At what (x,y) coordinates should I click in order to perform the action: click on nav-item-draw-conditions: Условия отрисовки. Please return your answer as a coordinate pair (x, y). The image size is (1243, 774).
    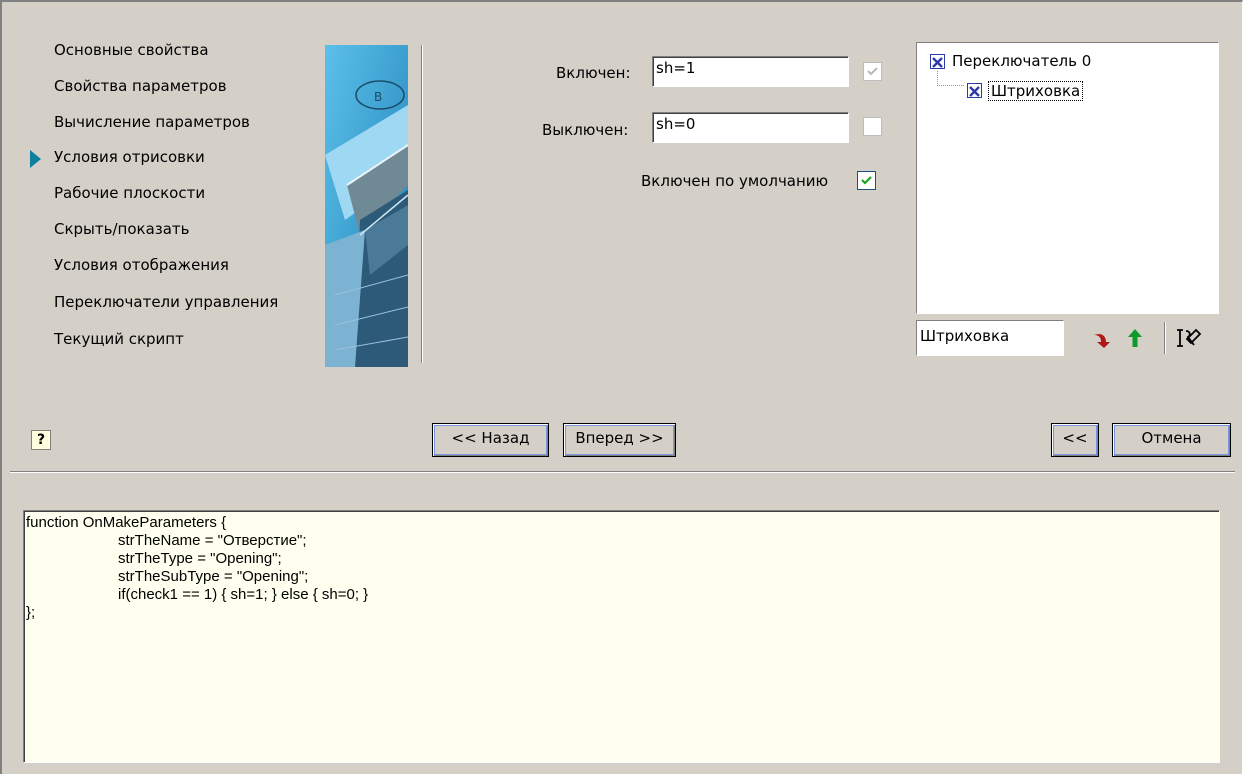
    Looking at the image, I should click on (129, 157).